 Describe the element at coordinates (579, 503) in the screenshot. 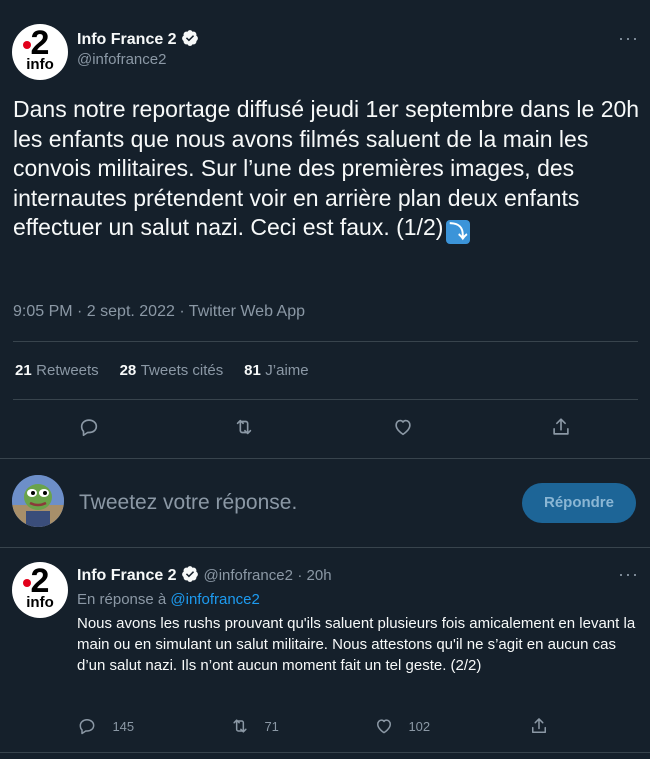

I see `reply-button: Répondre` at that location.